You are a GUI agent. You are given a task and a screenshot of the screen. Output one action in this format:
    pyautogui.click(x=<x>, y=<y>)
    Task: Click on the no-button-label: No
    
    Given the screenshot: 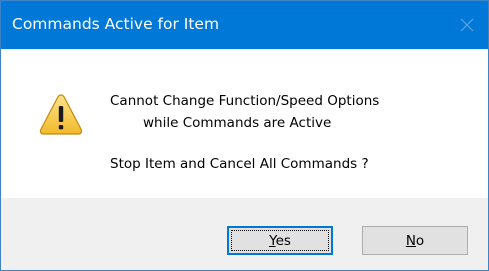 What is the action you would take?
    pyautogui.click(x=415, y=240)
    